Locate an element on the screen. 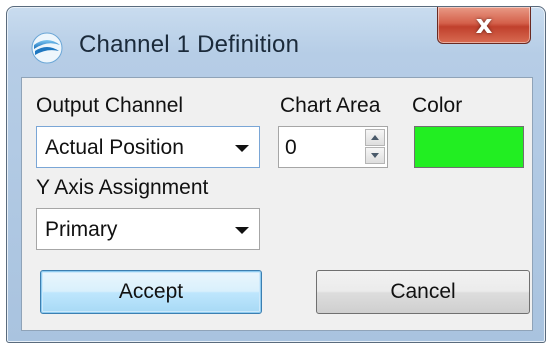  spinner-buttons is located at coordinates (375, 147).